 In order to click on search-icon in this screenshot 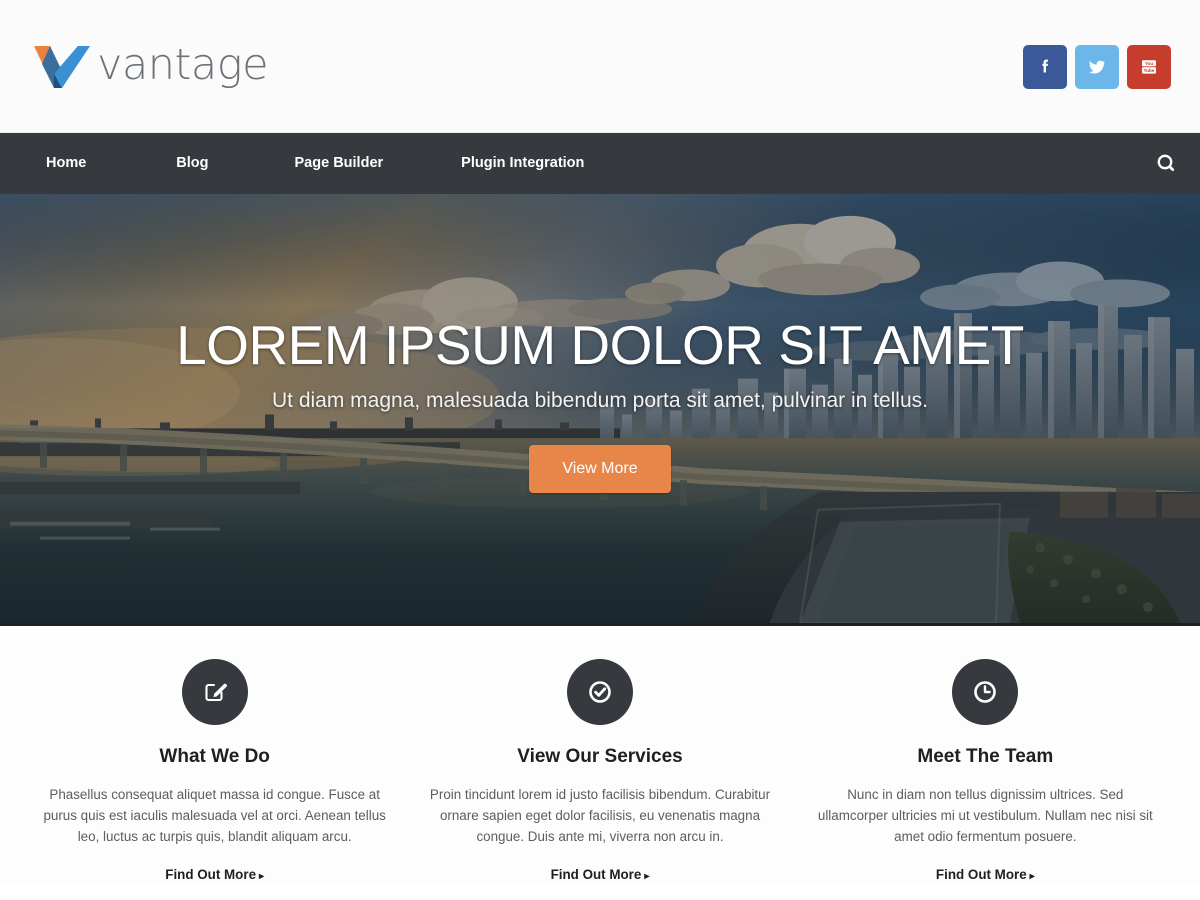, I will do `click(1166, 162)`.